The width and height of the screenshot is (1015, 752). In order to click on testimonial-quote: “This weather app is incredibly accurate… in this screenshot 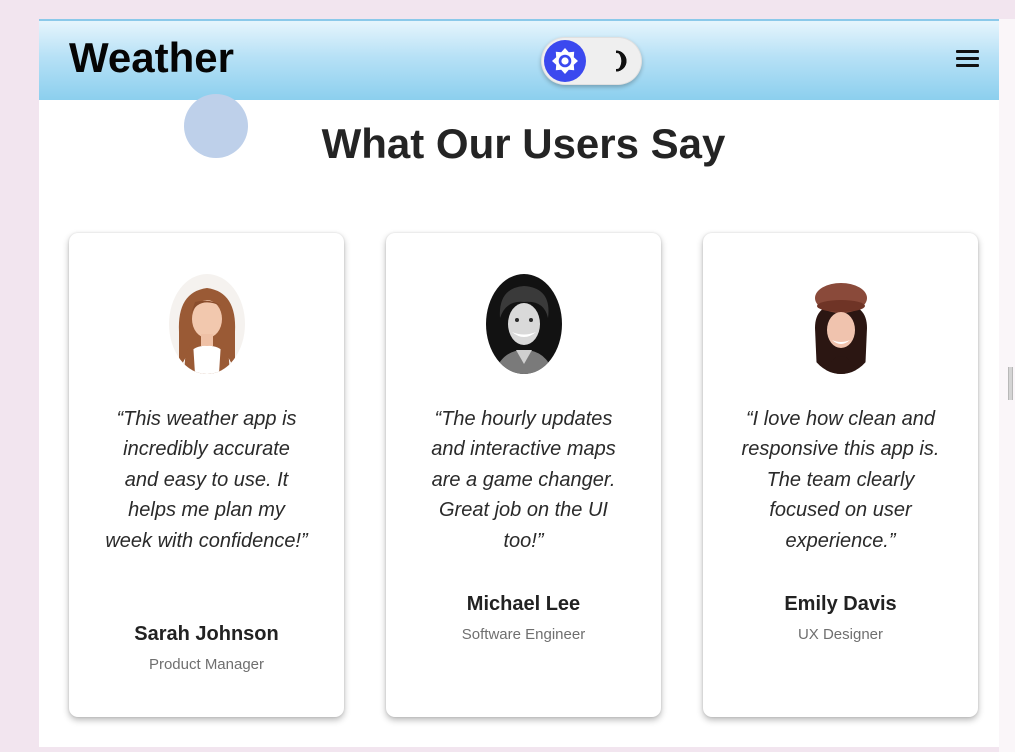, I will do `click(206, 480)`.